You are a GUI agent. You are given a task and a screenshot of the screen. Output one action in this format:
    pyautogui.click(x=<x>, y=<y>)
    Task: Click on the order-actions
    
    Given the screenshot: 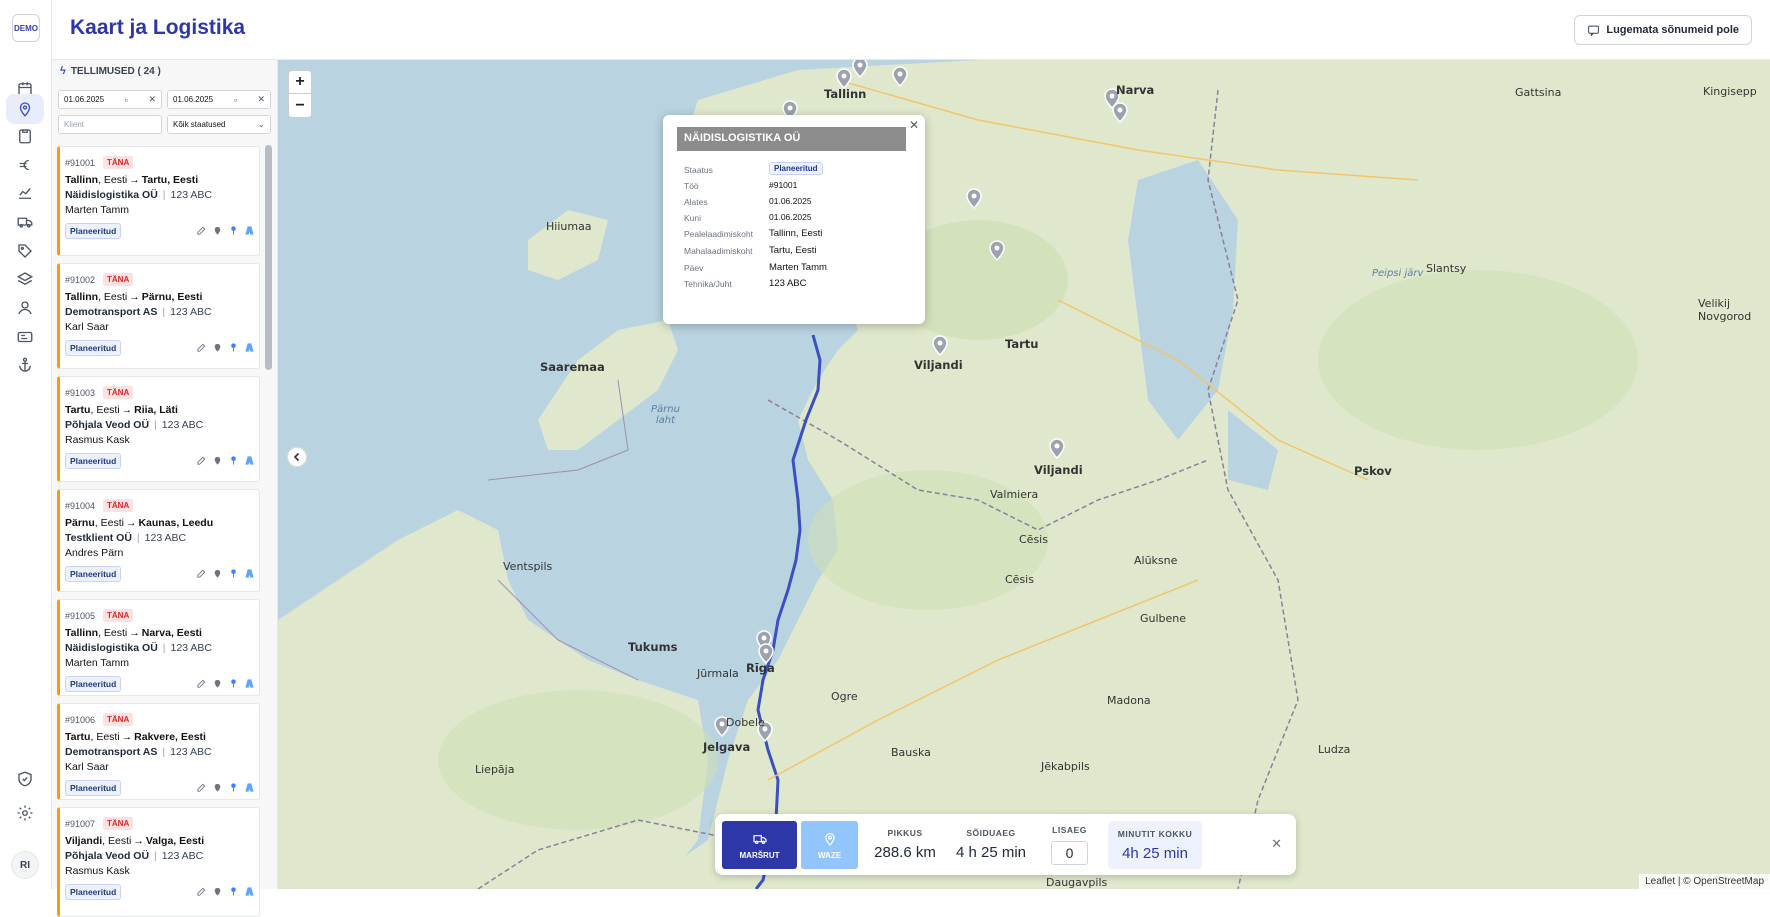 What is the action you would take?
    pyautogui.click(x=225, y=573)
    